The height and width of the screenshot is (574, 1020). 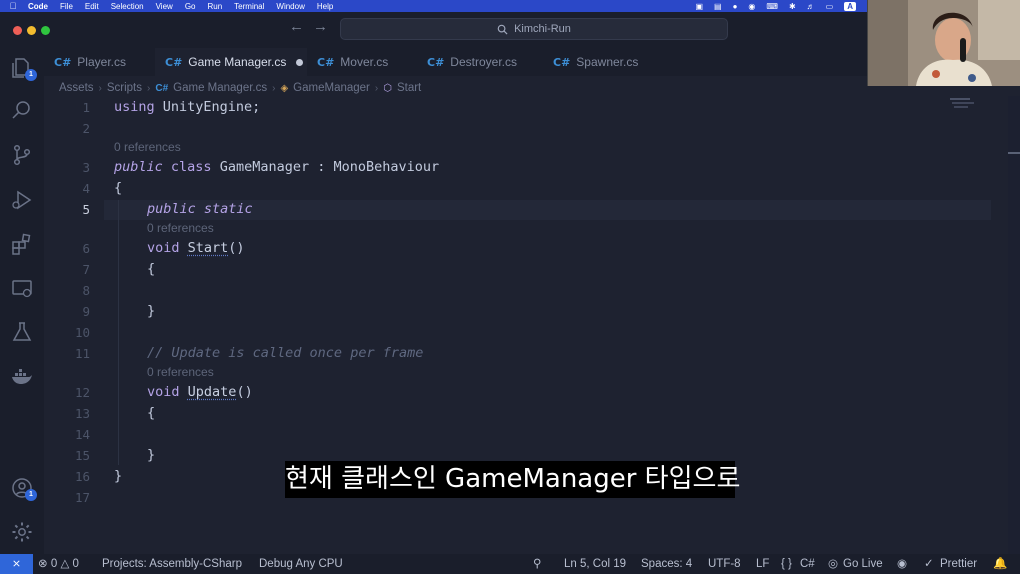 What do you see at coordinates (300, 62) in the screenshot?
I see `unsaved-dot-icon` at bounding box center [300, 62].